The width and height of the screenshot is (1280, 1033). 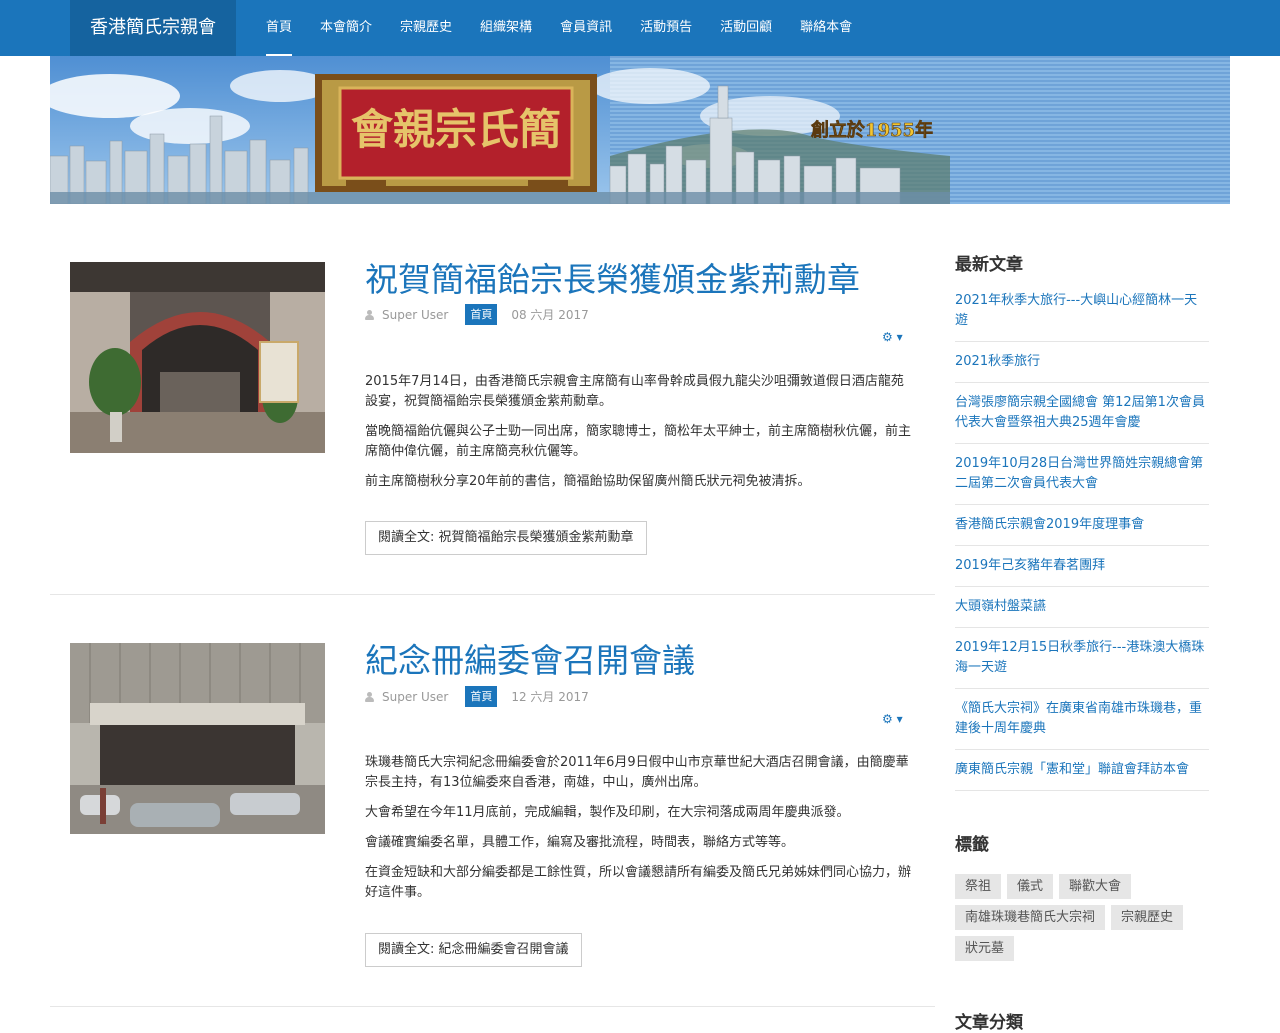 I want to click on latest-article-link: 台灣張廖簡宗親全國總會 第12屆第1次會員代表大會暨祭祖大典25週年會慶, so click(x=1082, y=413).